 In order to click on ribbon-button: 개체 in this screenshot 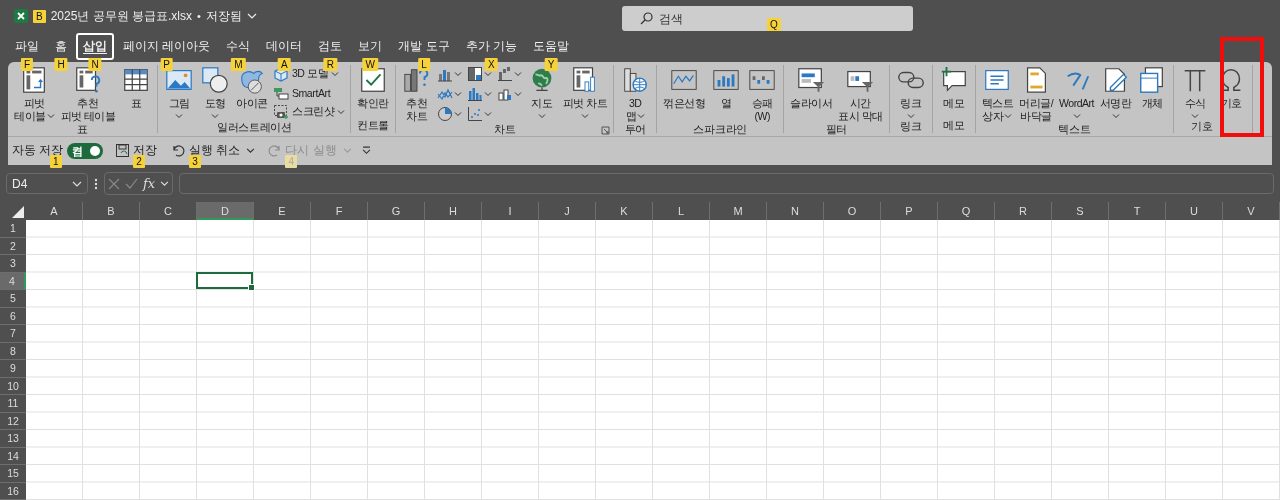, I will do `click(1152, 87)`.